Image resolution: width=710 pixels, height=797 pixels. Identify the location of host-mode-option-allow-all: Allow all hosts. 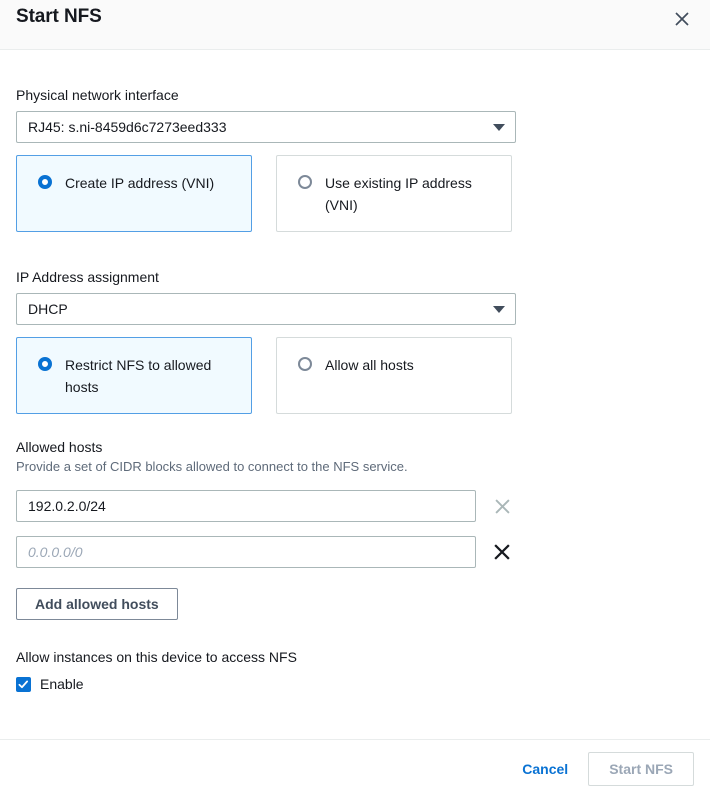
(394, 375).